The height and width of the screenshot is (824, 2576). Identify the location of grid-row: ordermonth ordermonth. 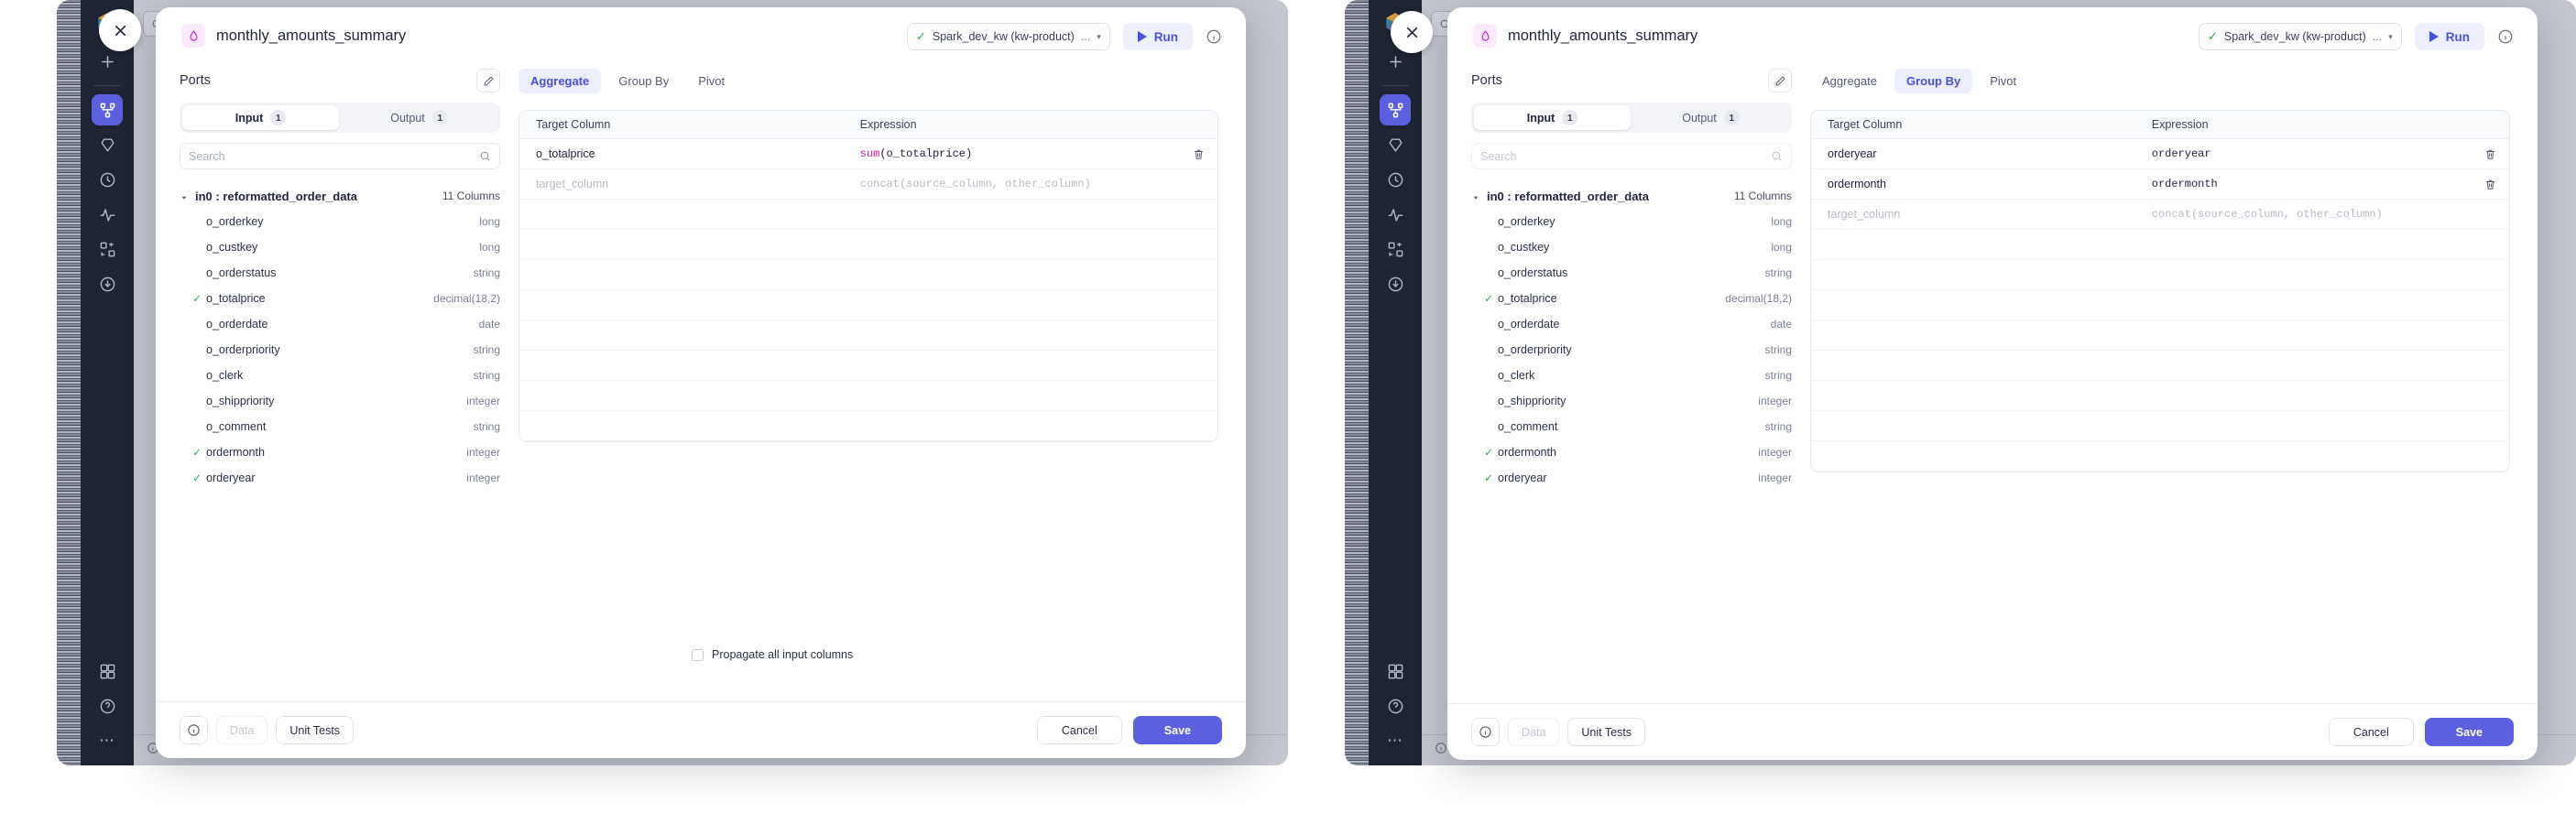
(2160, 184).